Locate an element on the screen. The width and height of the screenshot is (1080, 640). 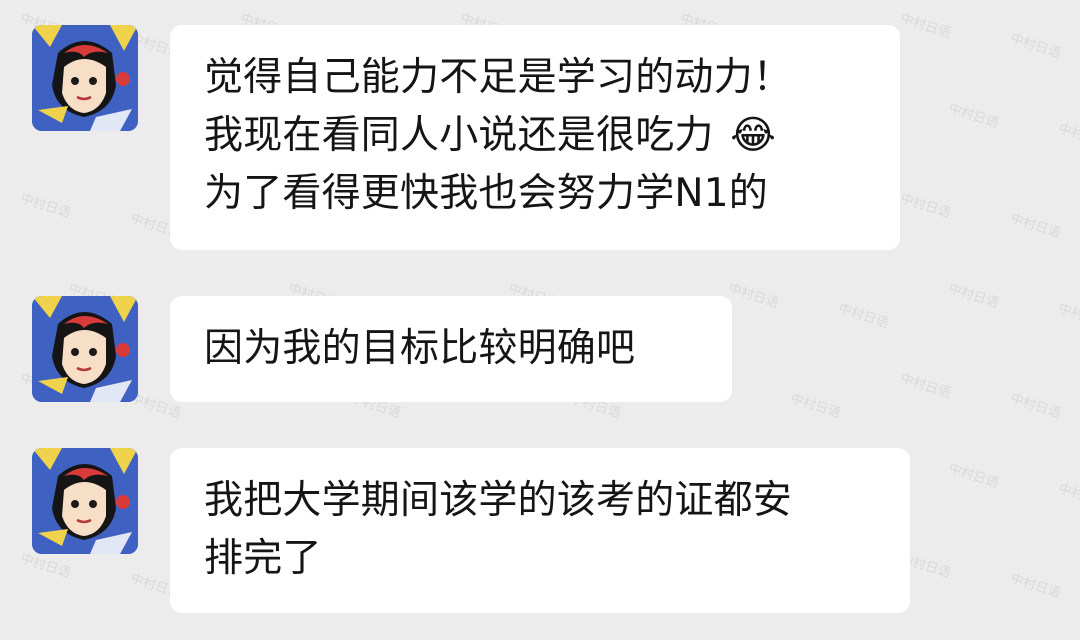
message-line: 我把大学期间该学的该考的证都安 is located at coordinates (498, 500).